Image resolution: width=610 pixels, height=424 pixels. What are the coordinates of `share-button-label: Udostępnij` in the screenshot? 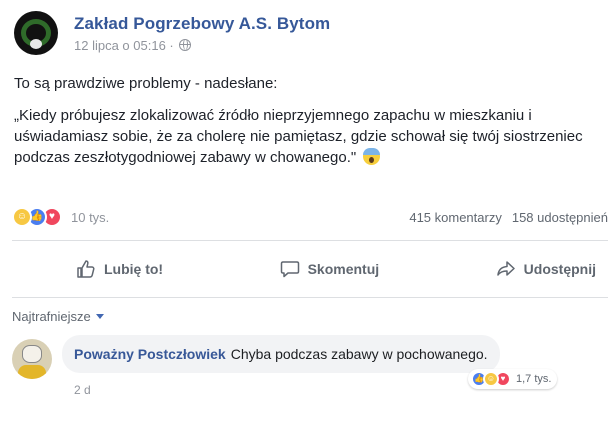 It's located at (559, 269).